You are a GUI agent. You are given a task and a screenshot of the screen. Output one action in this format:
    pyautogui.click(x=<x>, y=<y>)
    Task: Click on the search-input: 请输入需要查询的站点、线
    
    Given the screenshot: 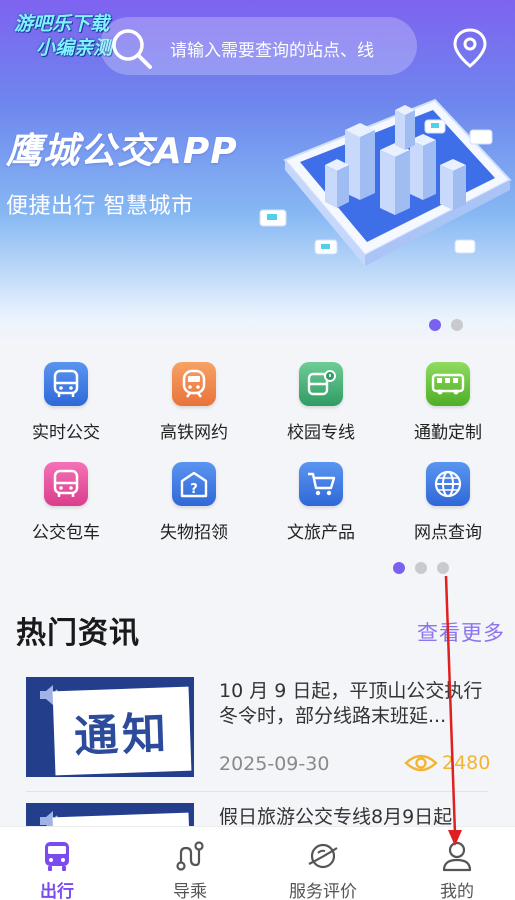 What is the action you would take?
    pyautogui.click(x=272, y=48)
    